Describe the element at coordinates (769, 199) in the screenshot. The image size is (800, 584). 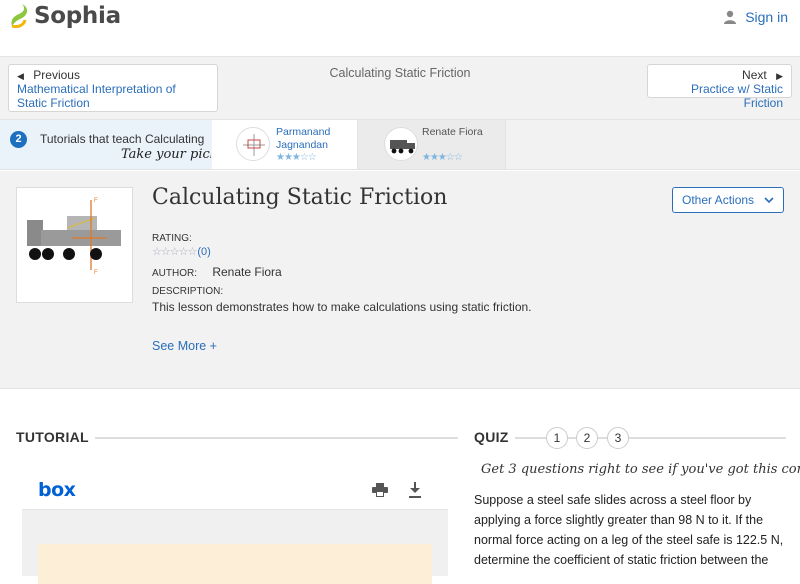
I see `chevron-down-icon` at that location.